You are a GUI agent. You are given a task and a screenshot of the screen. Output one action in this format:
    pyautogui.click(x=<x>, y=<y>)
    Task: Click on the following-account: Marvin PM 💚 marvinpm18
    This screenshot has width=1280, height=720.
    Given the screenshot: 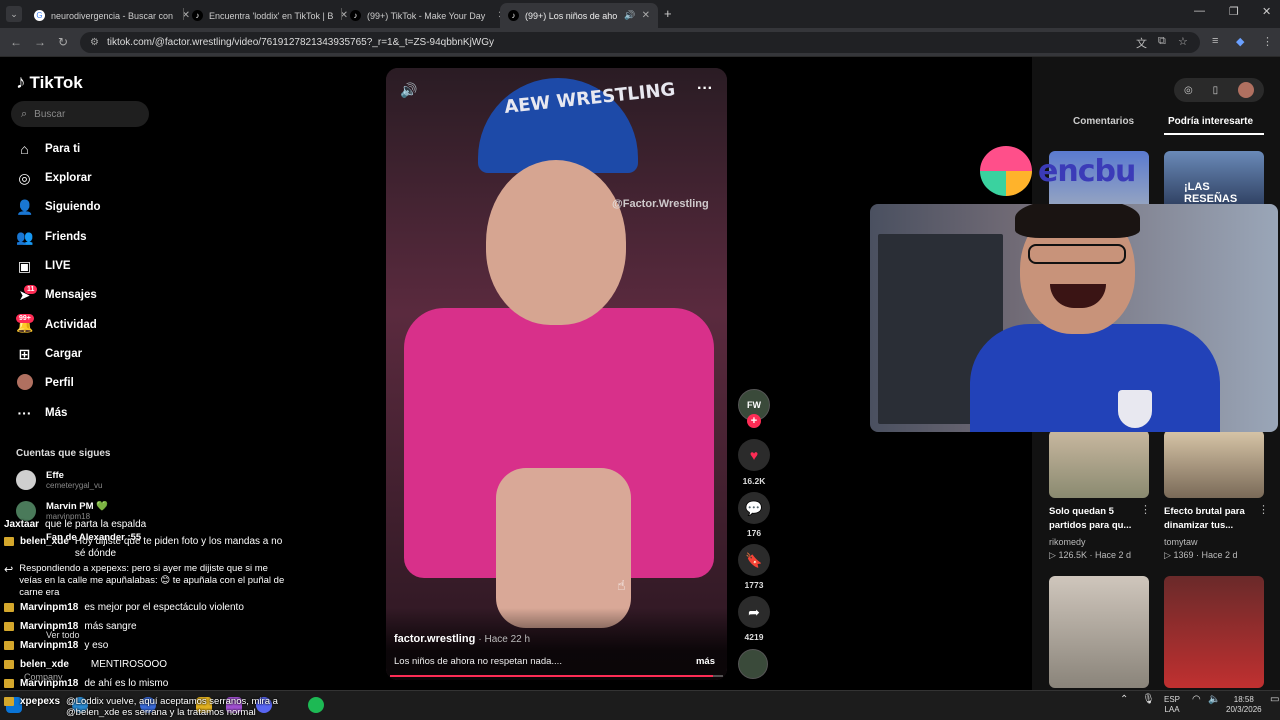 What is the action you would take?
    pyautogui.click(x=62, y=511)
    